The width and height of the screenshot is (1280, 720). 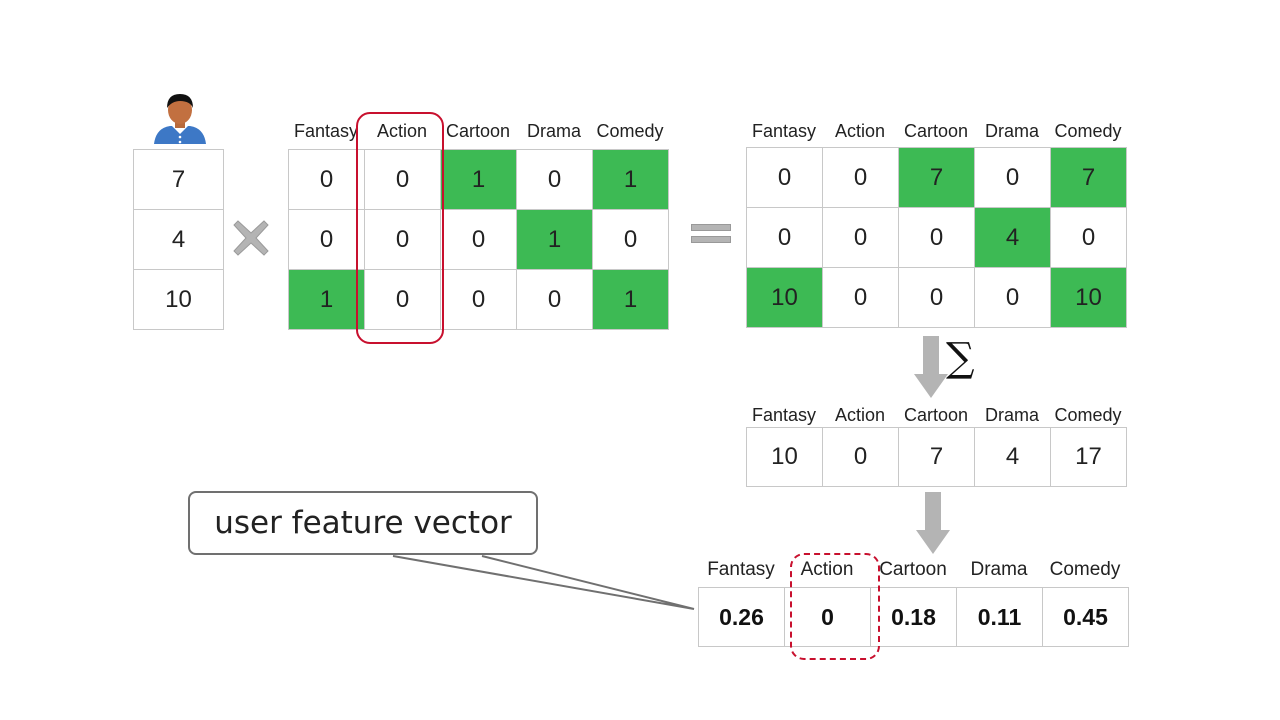 What do you see at coordinates (543, 582) in the screenshot?
I see `callout-pointer` at bounding box center [543, 582].